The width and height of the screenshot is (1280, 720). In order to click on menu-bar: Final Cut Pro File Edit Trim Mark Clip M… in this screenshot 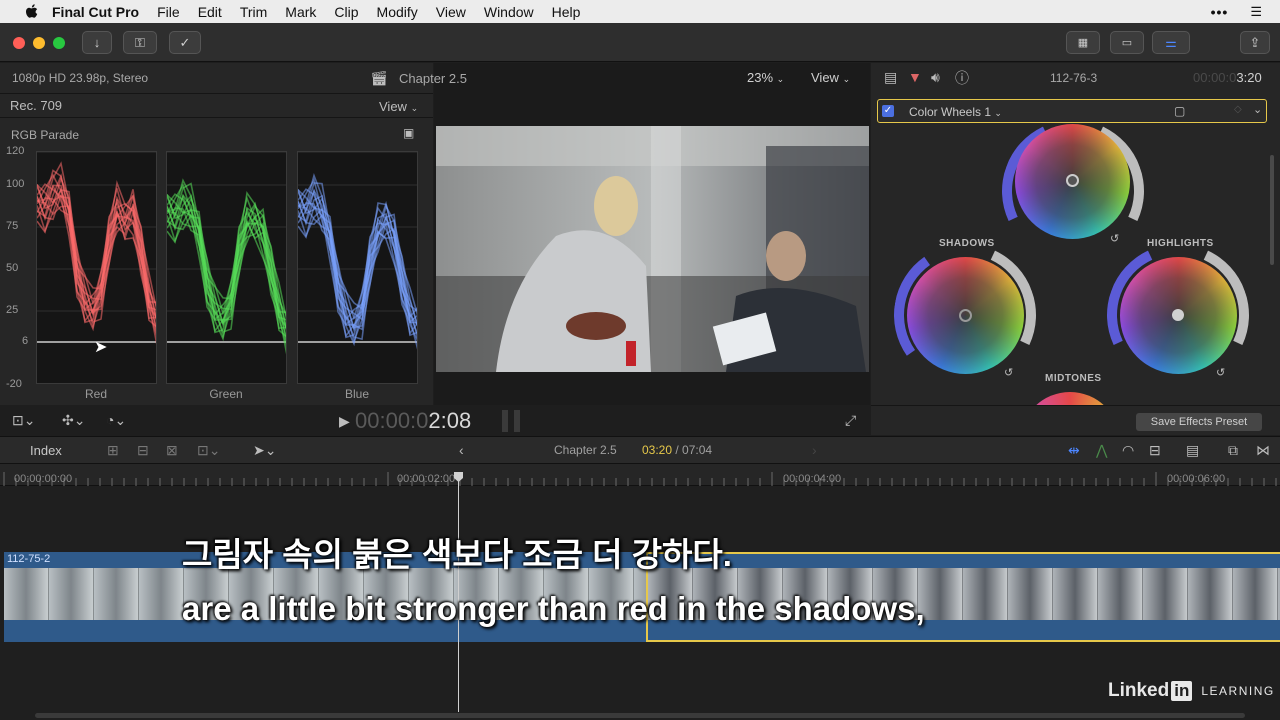, I will do `click(640, 11)`.